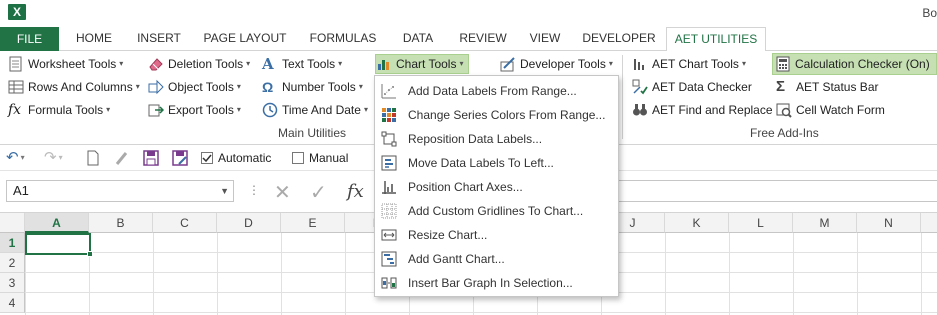 The height and width of the screenshot is (315, 937). What do you see at coordinates (59, 245) in the screenshot?
I see `active-cell` at bounding box center [59, 245].